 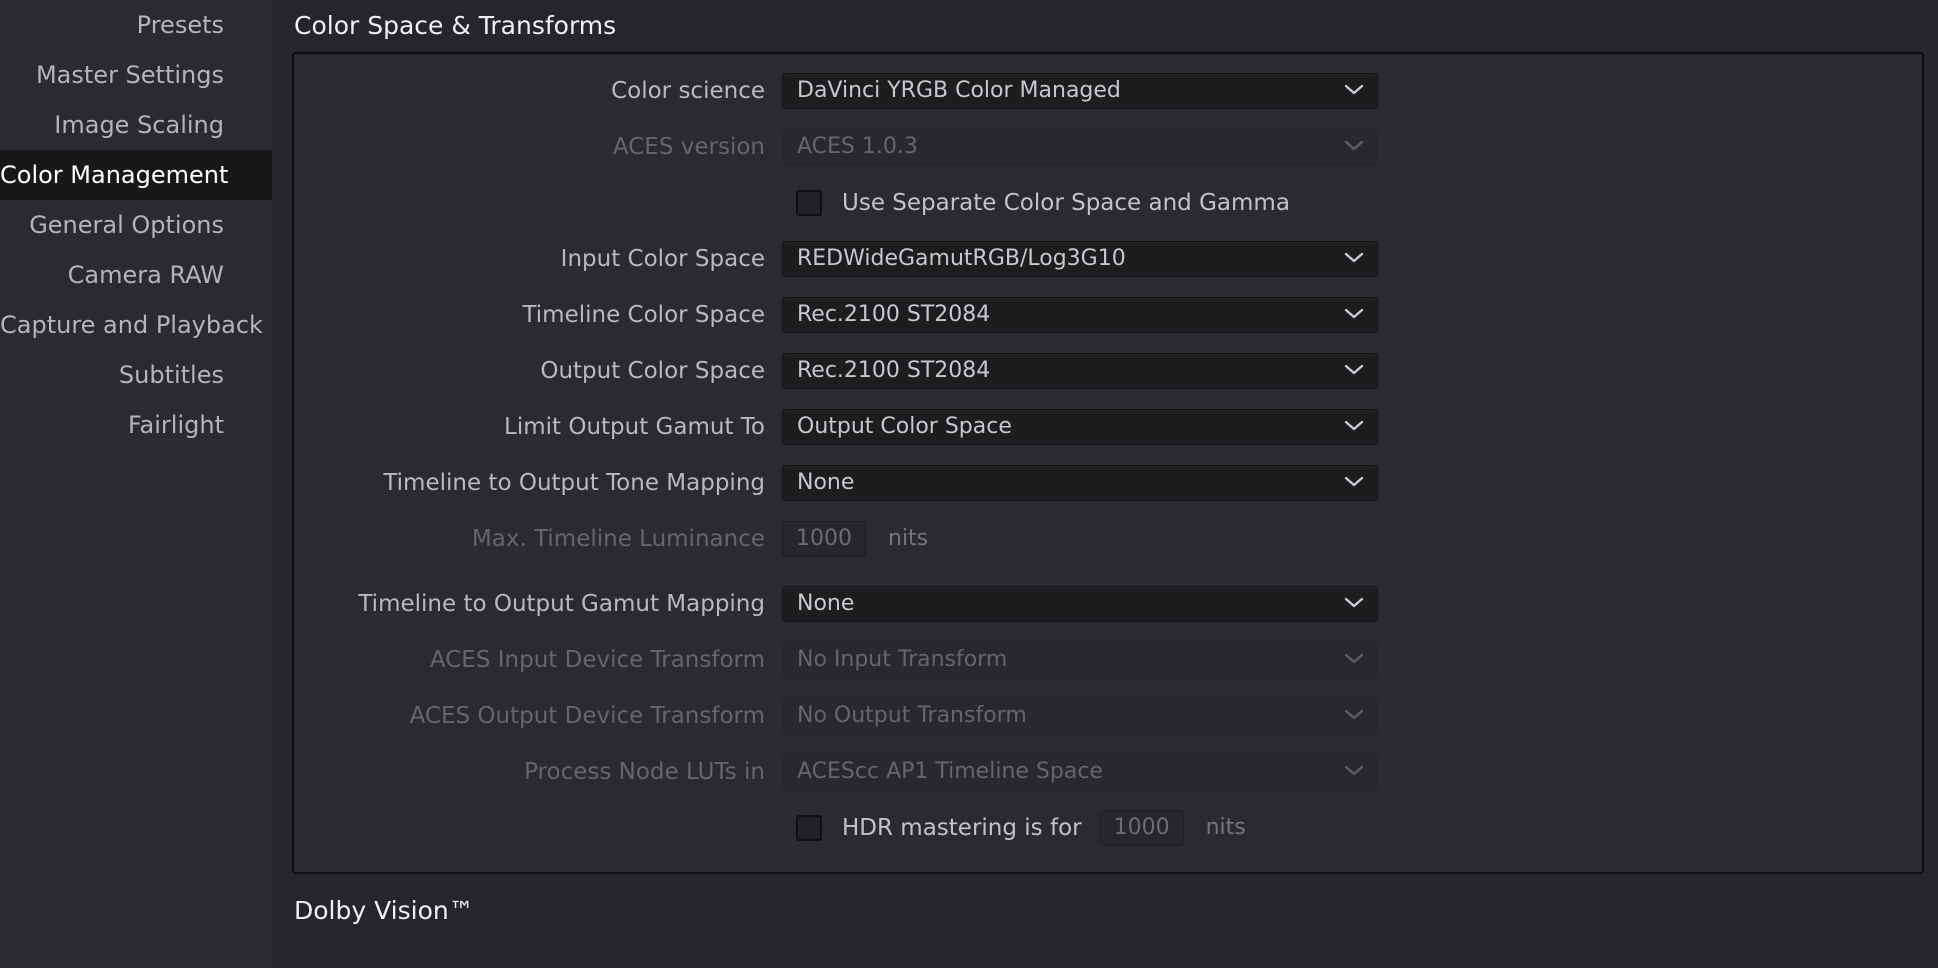 What do you see at coordinates (1225, 827) in the screenshot?
I see `hdr-mastering-unit: nits` at bounding box center [1225, 827].